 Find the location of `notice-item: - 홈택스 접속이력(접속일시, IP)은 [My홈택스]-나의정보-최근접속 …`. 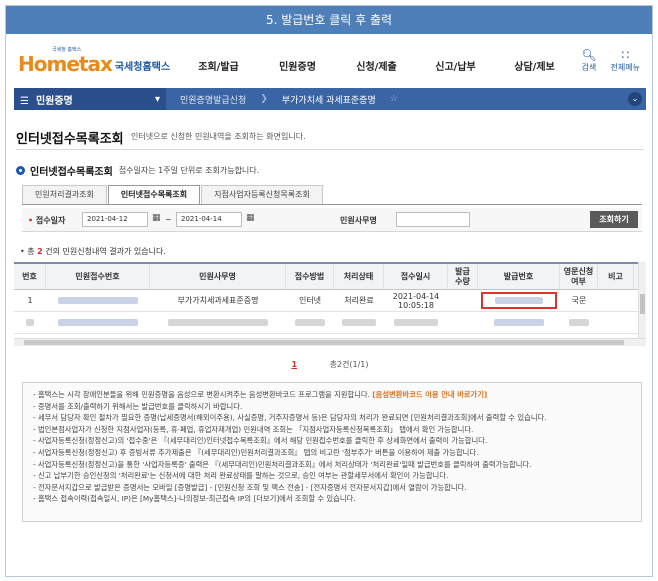

notice-item: - 홈택스 접속이력(접속일시, IP)은 [My홈택스]-나의정보-최근접속 … is located at coordinates (194, 499).